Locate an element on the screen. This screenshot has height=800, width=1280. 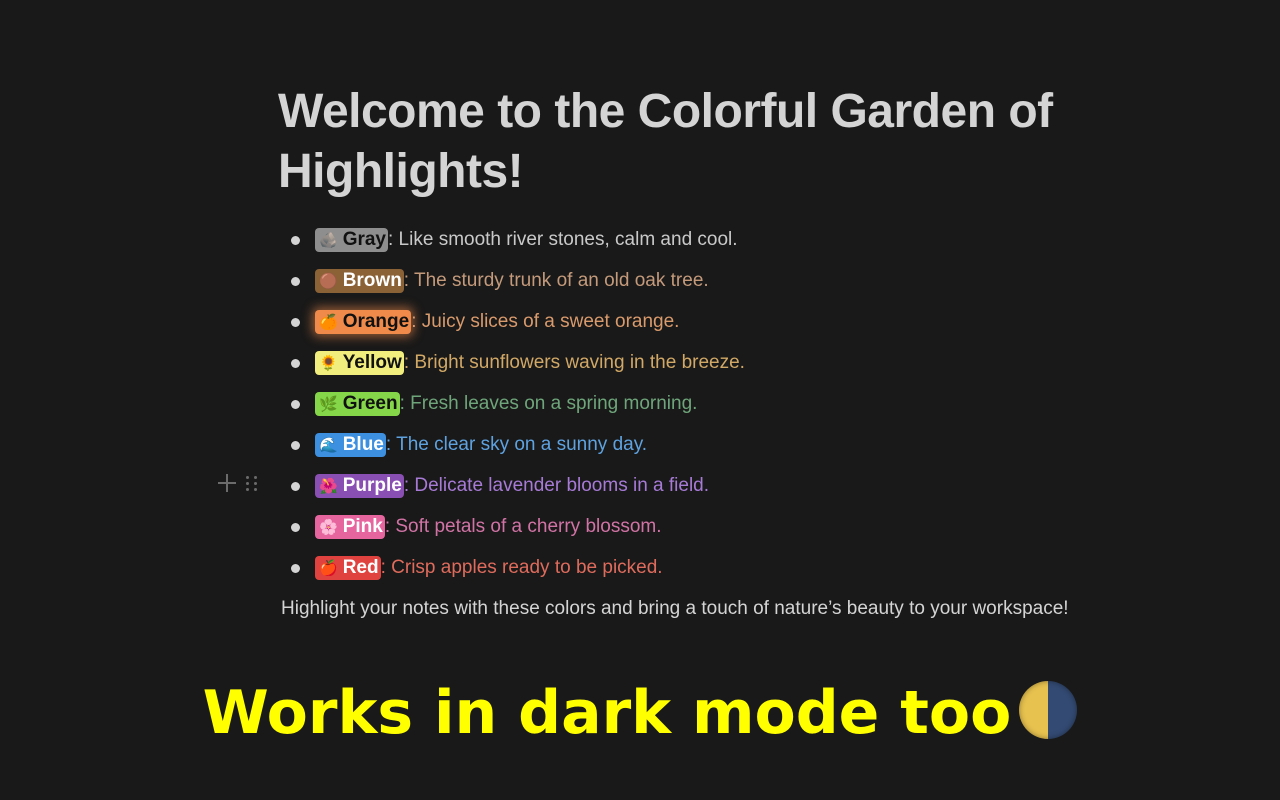
chip-label: Orange is located at coordinates (376, 321).